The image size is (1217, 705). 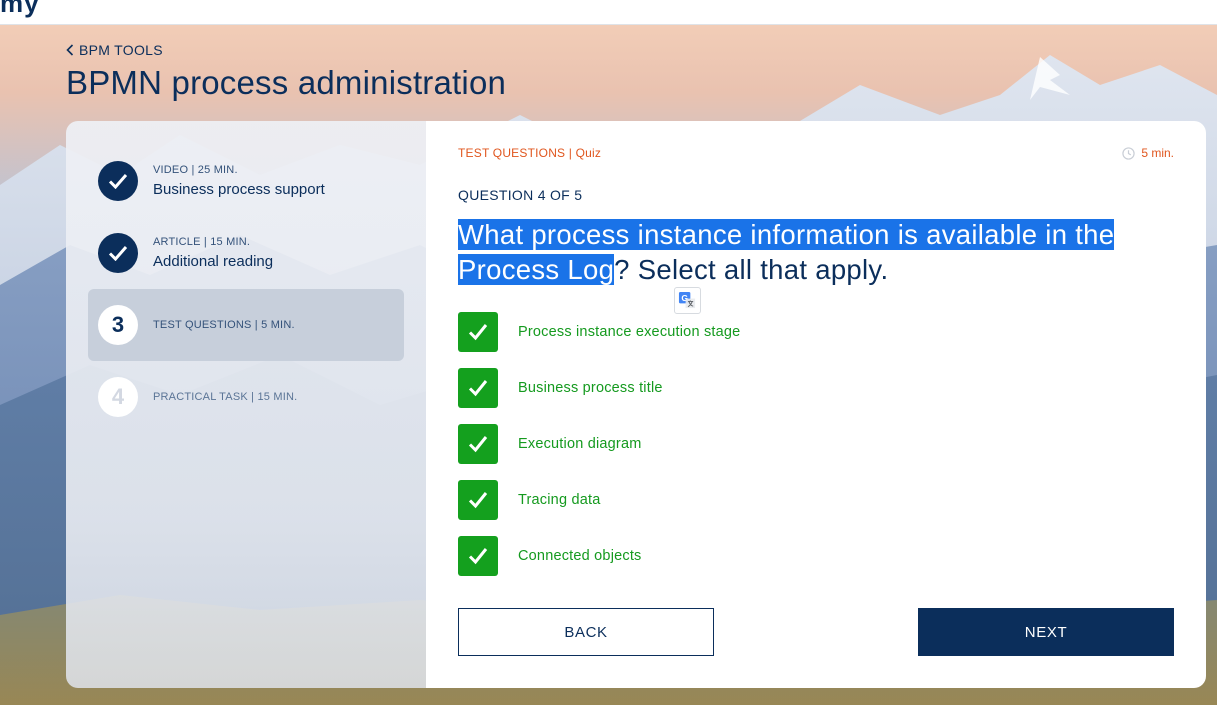 I want to click on answer-label: Tracing data, so click(x=559, y=500).